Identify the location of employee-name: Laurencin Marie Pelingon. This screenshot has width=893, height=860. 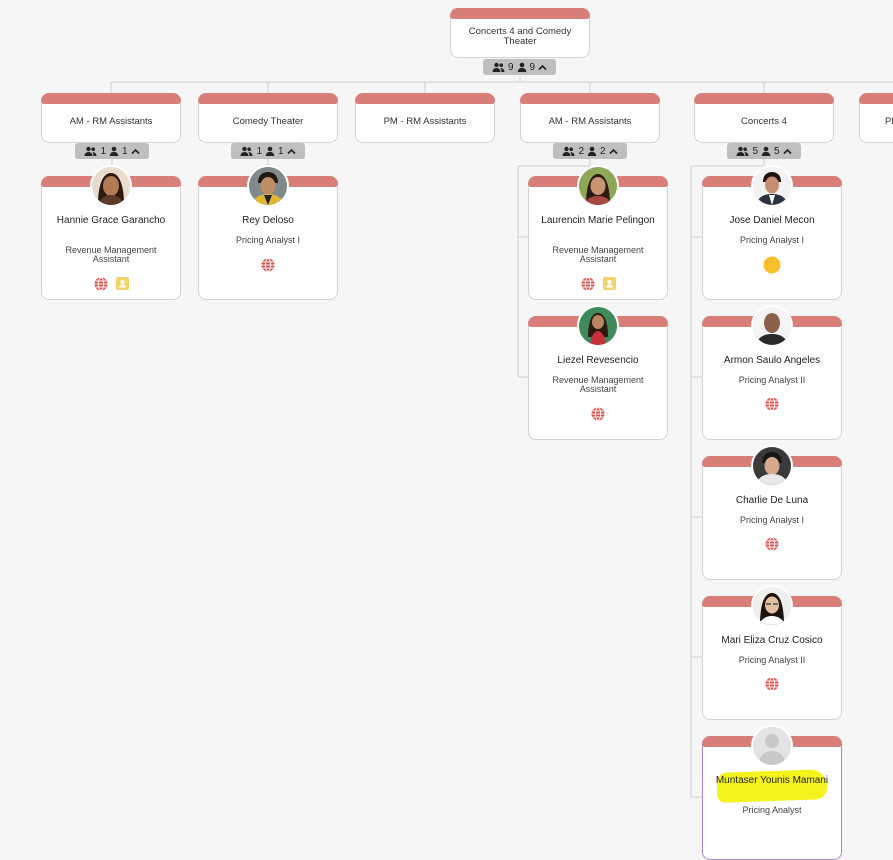
(598, 220).